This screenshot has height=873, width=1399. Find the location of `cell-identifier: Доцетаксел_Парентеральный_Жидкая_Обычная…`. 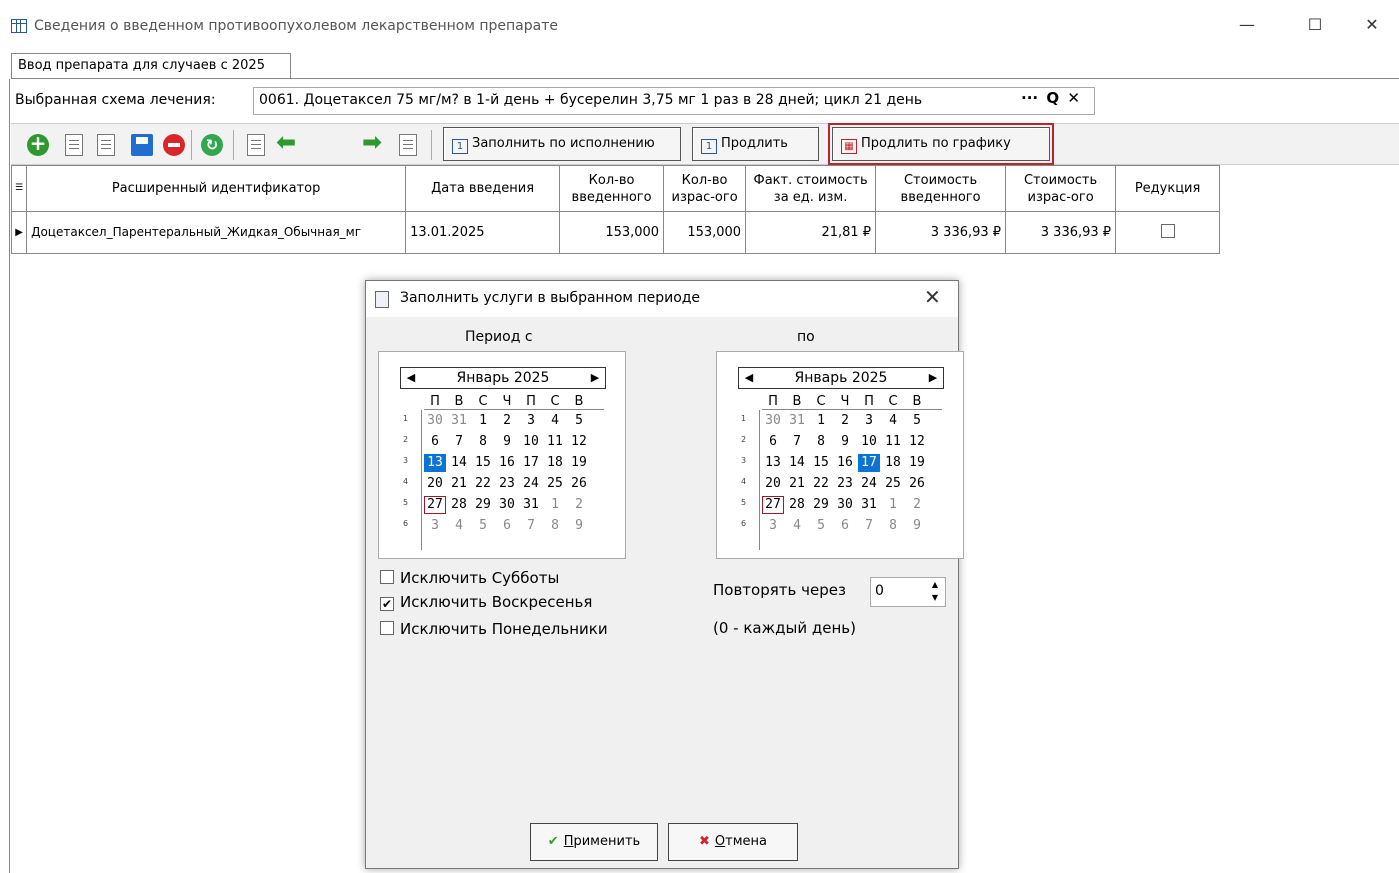

cell-identifier: Доцетаксел_Парентеральный_Жидкая_Обычная… is located at coordinates (216, 232).